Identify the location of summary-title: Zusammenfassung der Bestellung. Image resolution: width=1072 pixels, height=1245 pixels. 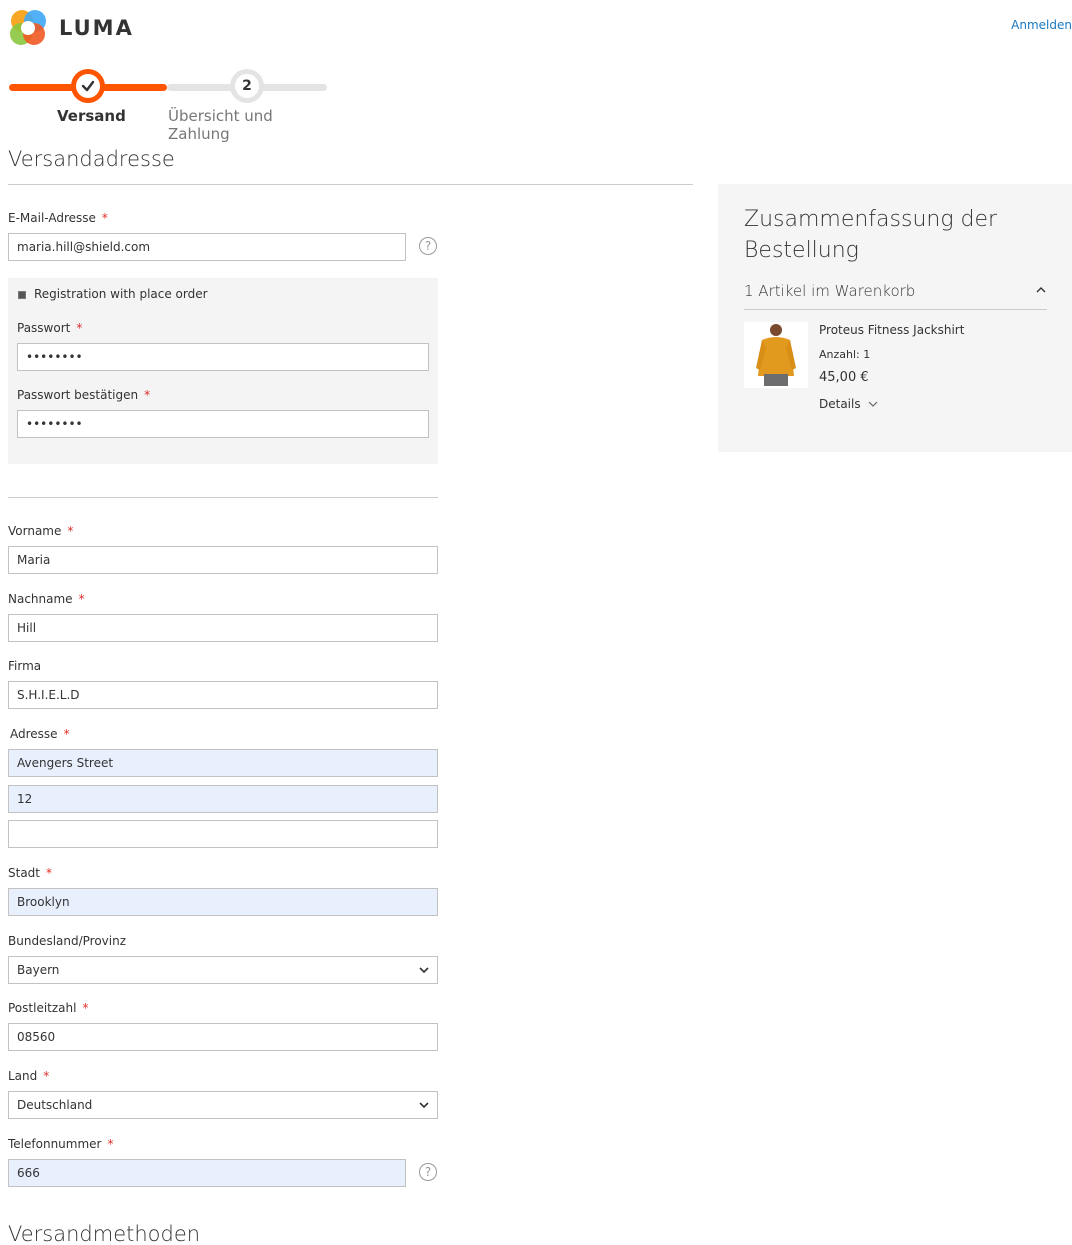
(871, 235).